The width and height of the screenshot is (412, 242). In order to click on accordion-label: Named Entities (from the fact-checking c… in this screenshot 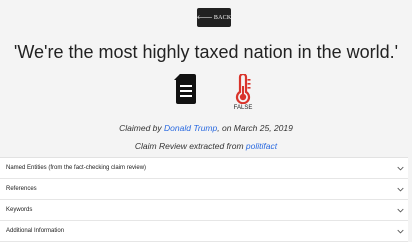, I will do `click(76, 168)`.